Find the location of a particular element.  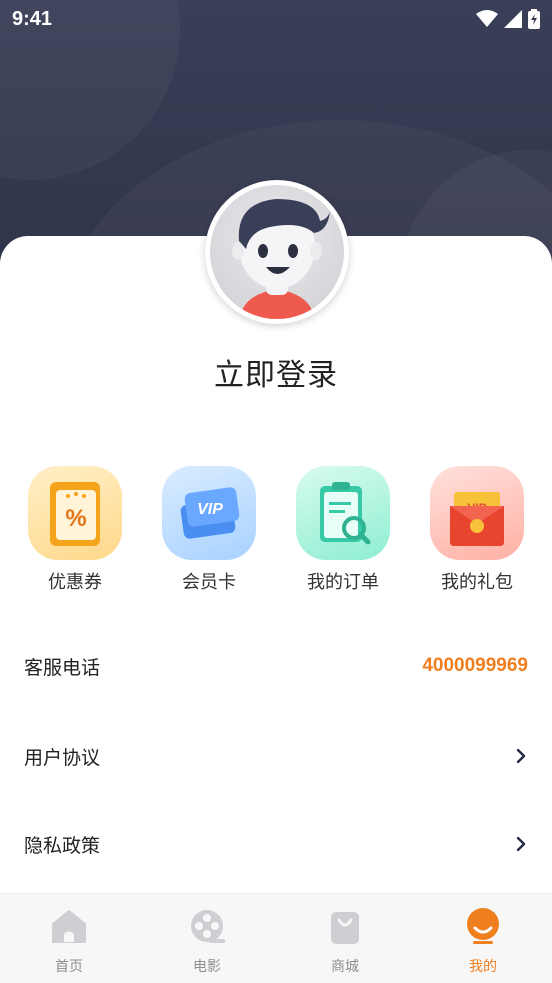

status-time: 9:41 is located at coordinates (32, 18).